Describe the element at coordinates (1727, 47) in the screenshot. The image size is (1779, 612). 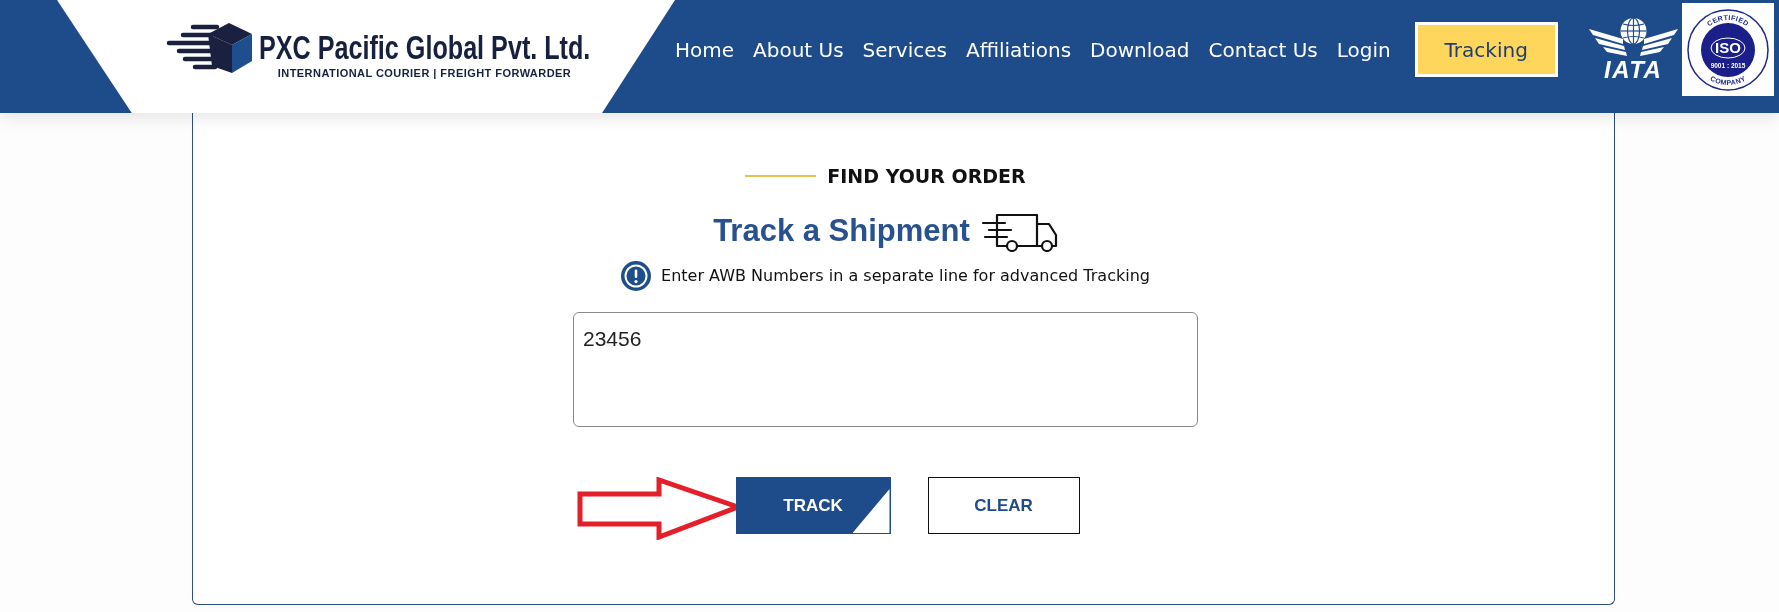
I see `badge-title: ISO` at that location.